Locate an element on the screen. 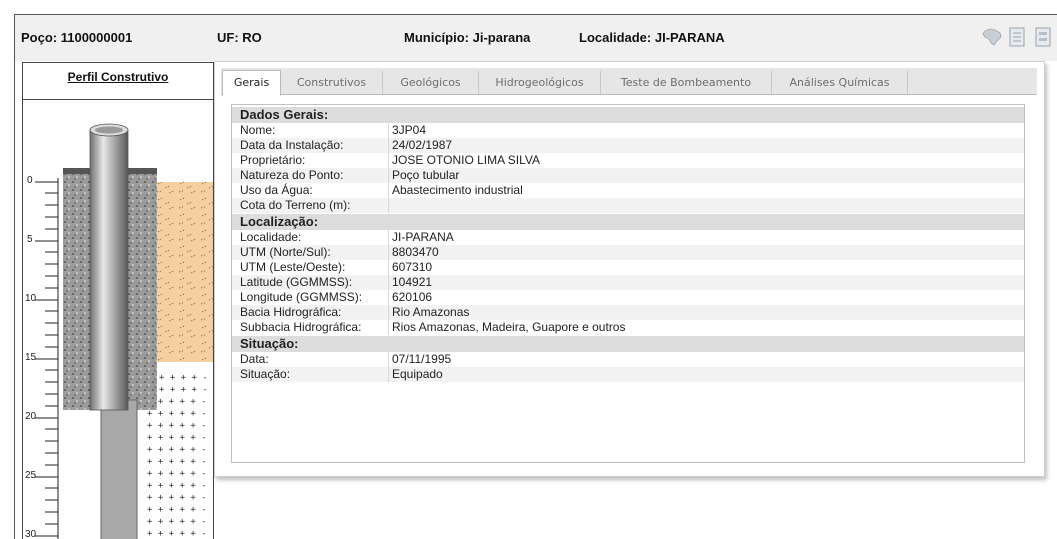  table-row: Natureza do Ponto: Poço tubular is located at coordinates (628, 175).